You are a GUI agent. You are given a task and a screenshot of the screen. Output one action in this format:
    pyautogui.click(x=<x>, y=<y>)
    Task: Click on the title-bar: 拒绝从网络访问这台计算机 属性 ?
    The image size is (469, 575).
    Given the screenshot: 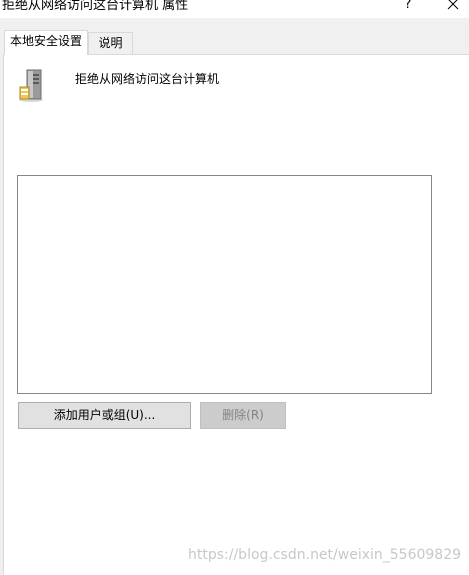 What is the action you would take?
    pyautogui.click(x=234, y=9)
    